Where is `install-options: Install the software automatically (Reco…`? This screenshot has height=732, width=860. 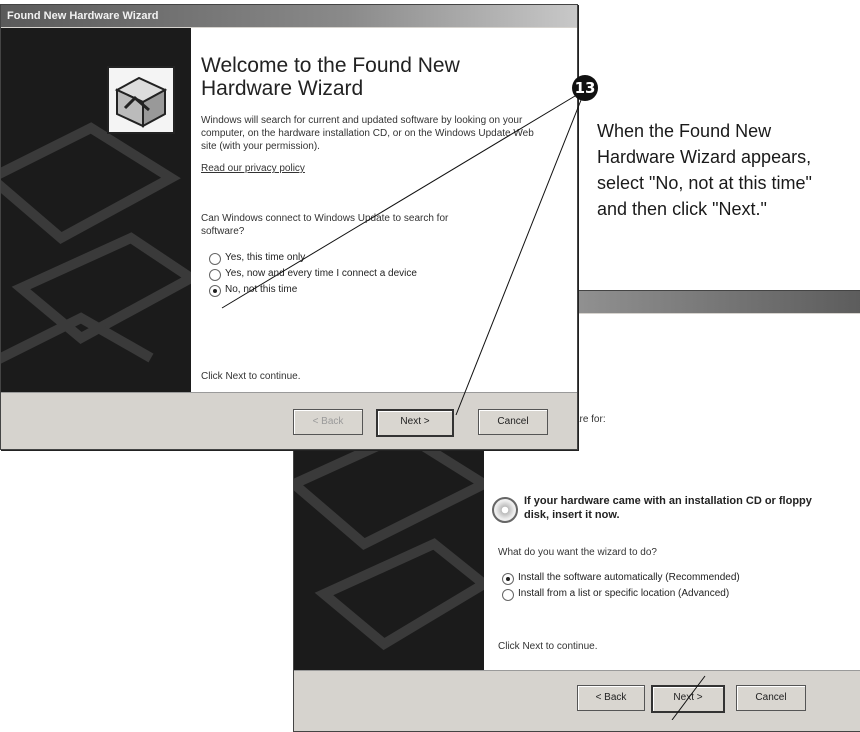
install-options: Install the software automatically (Reco… is located at coordinates (680, 586).